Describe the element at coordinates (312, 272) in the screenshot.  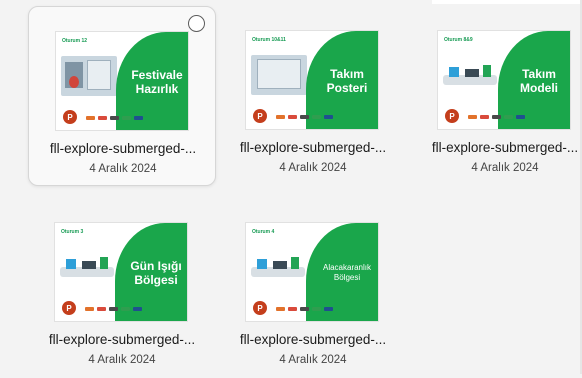
I see `file-thumbnail: Oturum 4 Alacakaranlık Bölgesi P` at that location.